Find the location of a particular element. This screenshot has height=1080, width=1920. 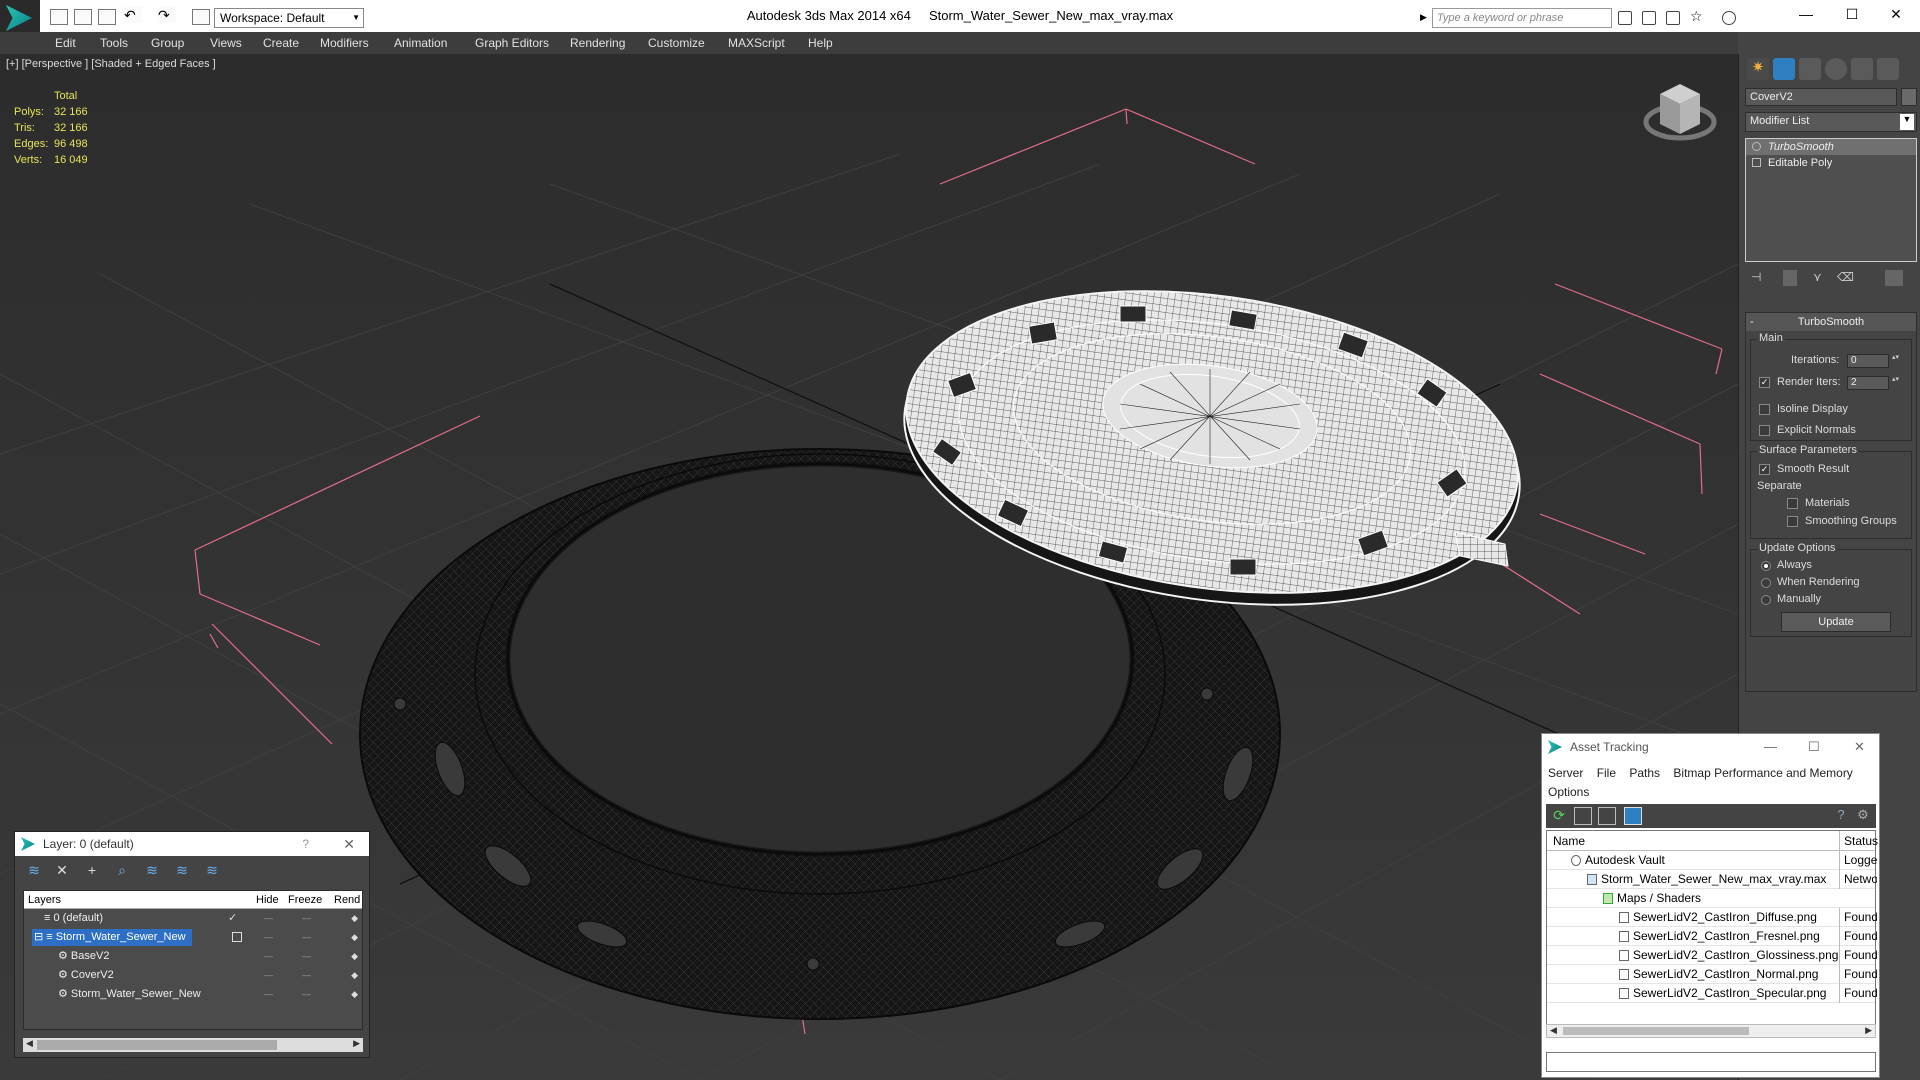

menu-maxscript: MAXScript is located at coordinates (756, 43).